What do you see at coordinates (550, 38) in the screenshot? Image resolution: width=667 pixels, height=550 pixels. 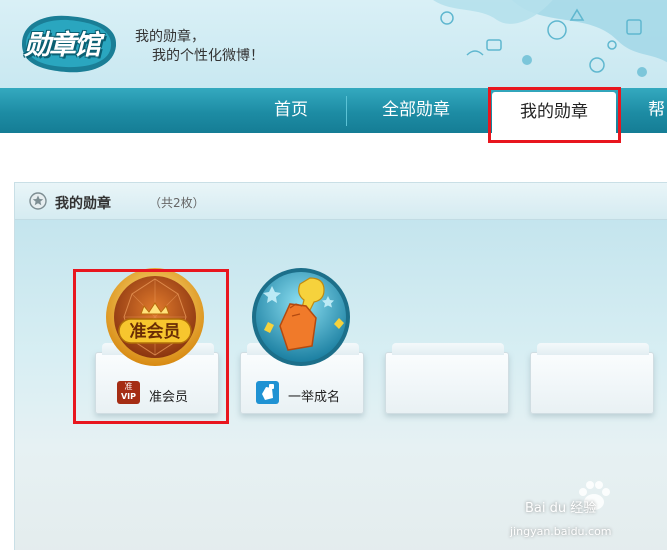 I see `decorative-doodles` at bounding box center [550, 38].